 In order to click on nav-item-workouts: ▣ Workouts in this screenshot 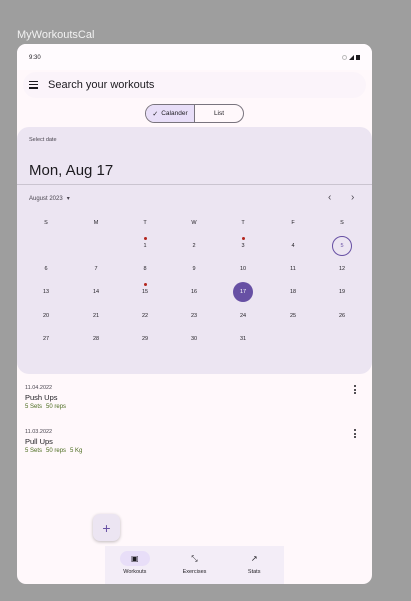, I will do `click(135, 565)`.